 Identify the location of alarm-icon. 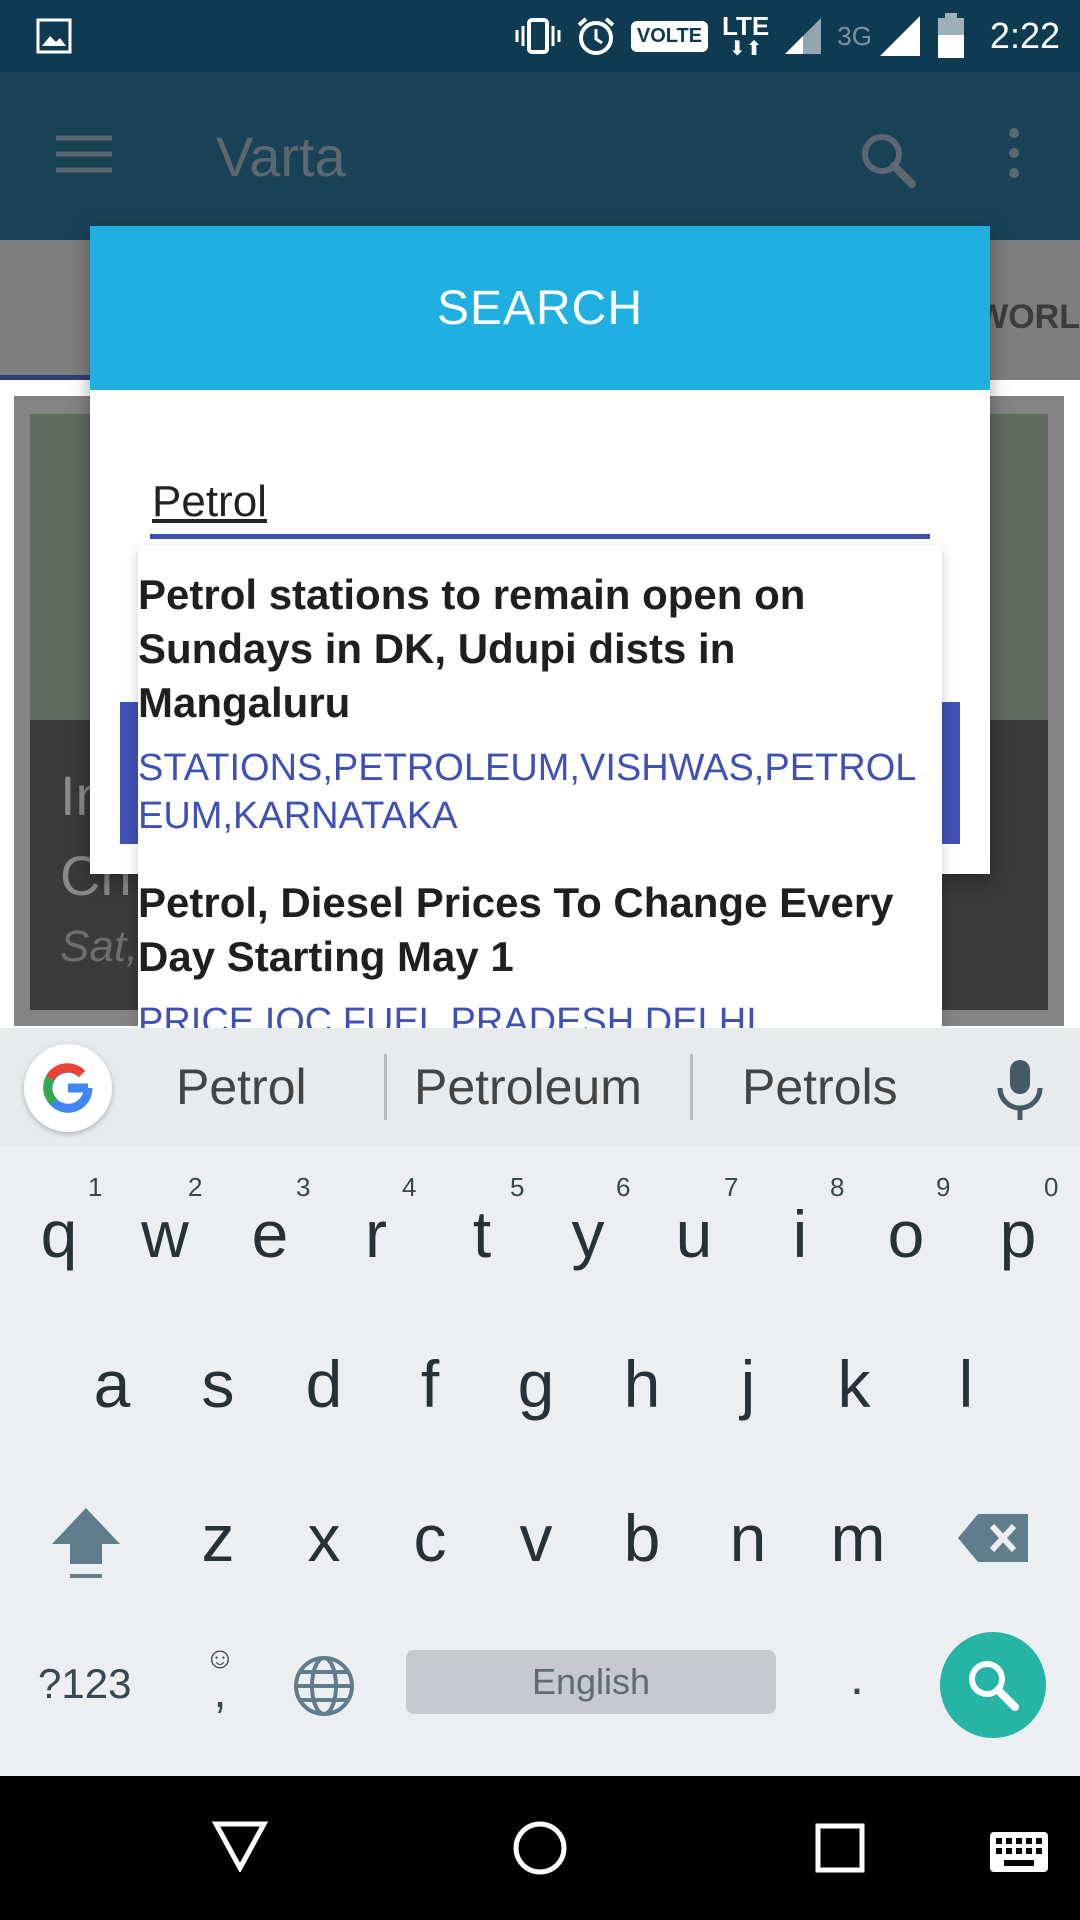
(596, 36).